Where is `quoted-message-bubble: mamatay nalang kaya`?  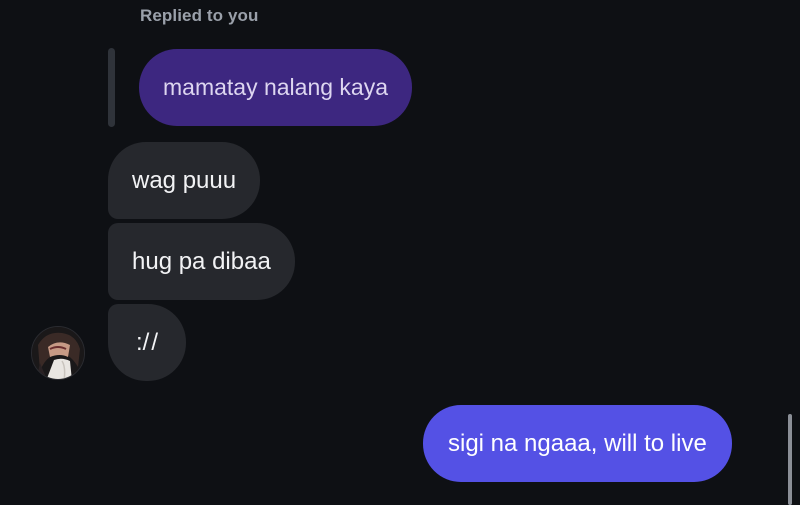 quoted-message-bubble: mamatay nalang kaya is located at coordinates (276, 87).